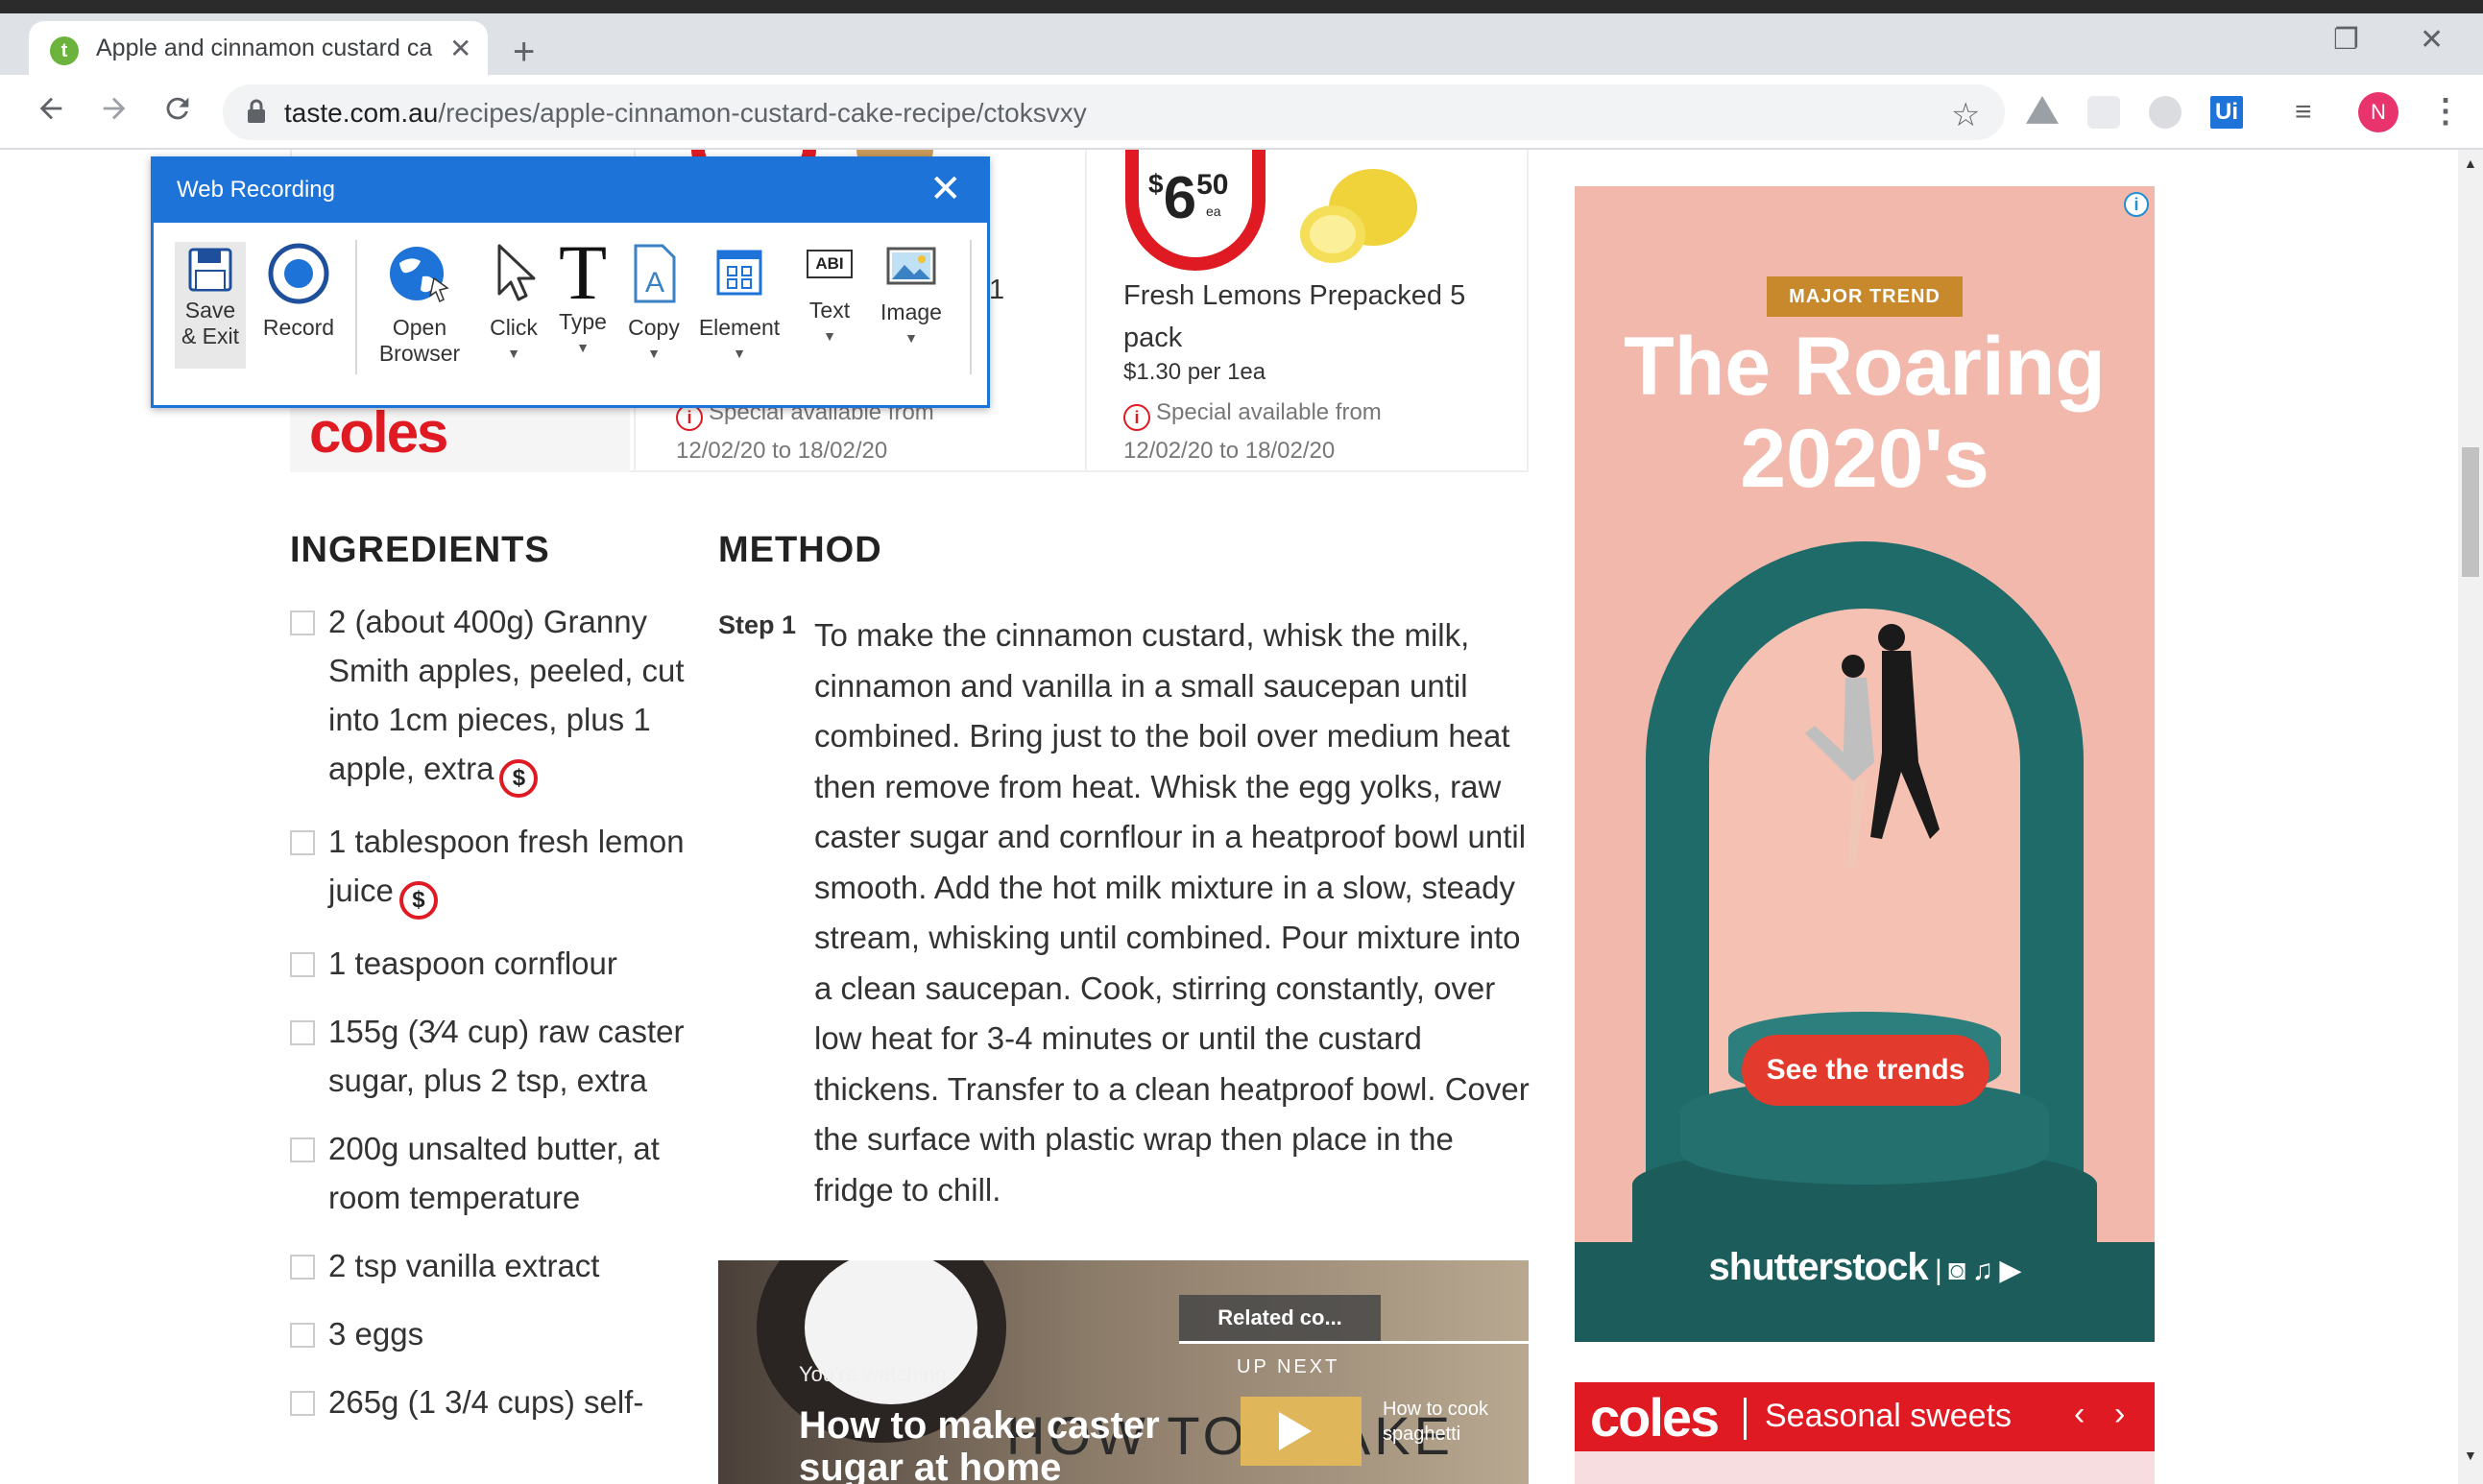 The width and height of the screenshot is (2483, 1484). I want to click on ingredient-item: 1 teaspoon cornflour, so click(491, 964).